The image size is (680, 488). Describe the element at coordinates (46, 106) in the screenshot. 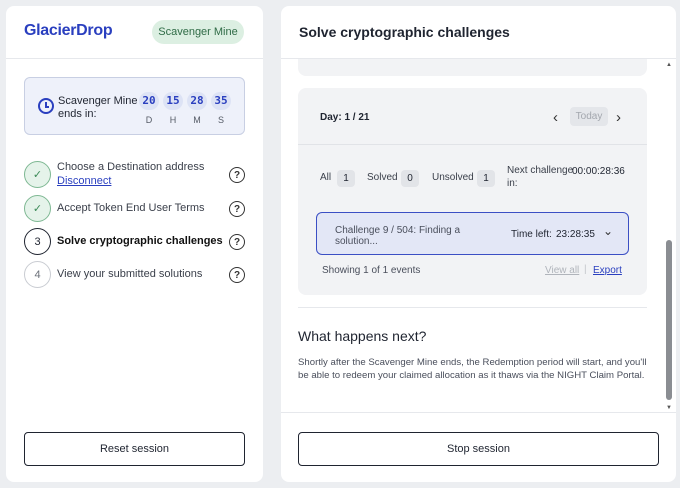

I see `clock-icon` at that location.